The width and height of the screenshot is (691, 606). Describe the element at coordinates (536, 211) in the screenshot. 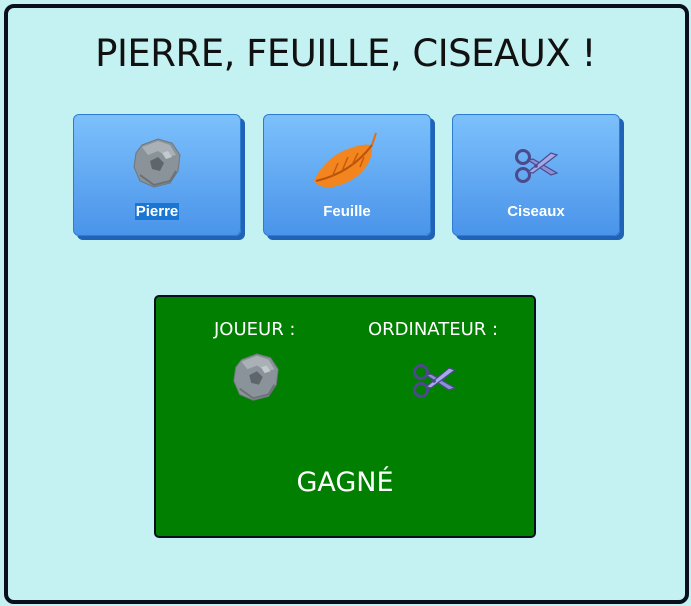

I see `ciseaux-label: Ciseaux` at that location.